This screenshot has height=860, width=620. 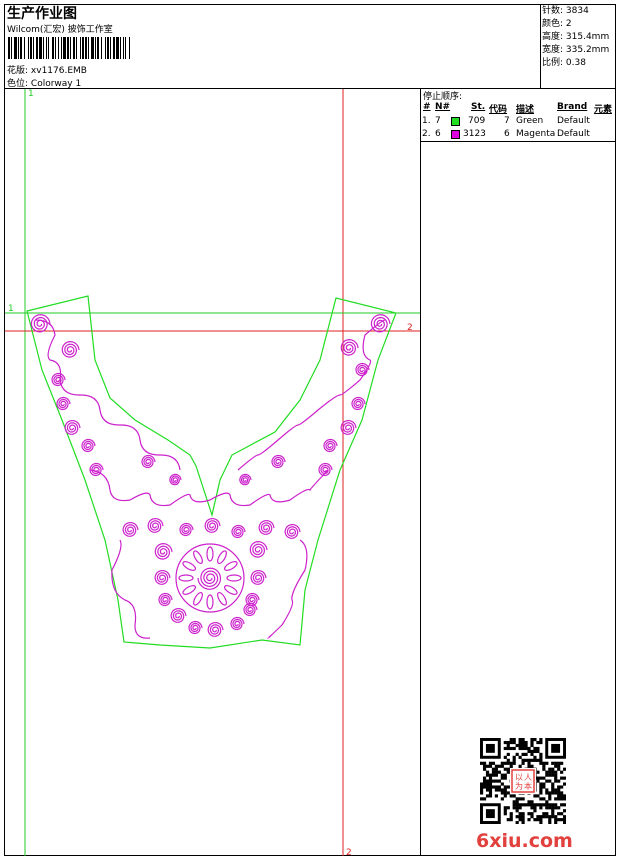 What do you see at coordinates (209, 488) in the screenshot?
I see `embroidery-scroll` at bounding box center [209, 488].